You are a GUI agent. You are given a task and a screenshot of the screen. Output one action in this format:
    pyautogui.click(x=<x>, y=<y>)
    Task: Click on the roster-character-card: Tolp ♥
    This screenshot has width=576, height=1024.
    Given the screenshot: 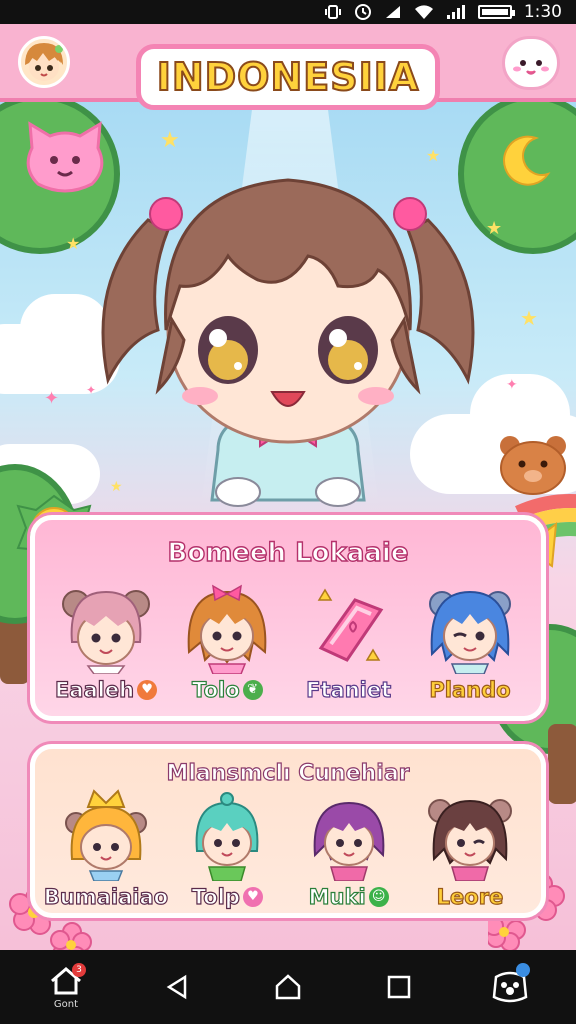 What is the action you would take?
    pyautogui.click(x=227, y=849)
    